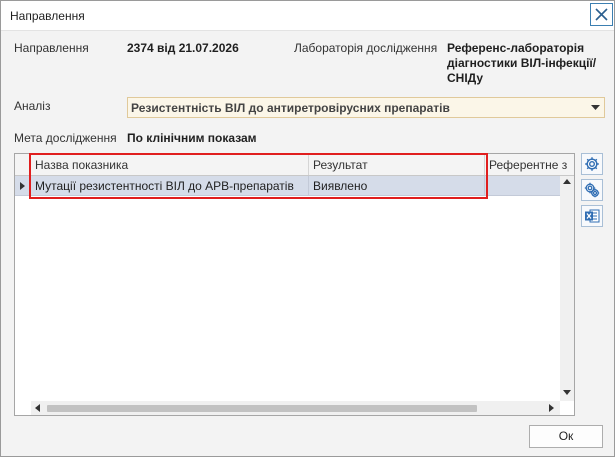 The image size is (615, 457). What do you see at coordinates (262, 408) in the screenshot?
I see `horizontal-scroll-thumb` at bounding box center [262, 408].